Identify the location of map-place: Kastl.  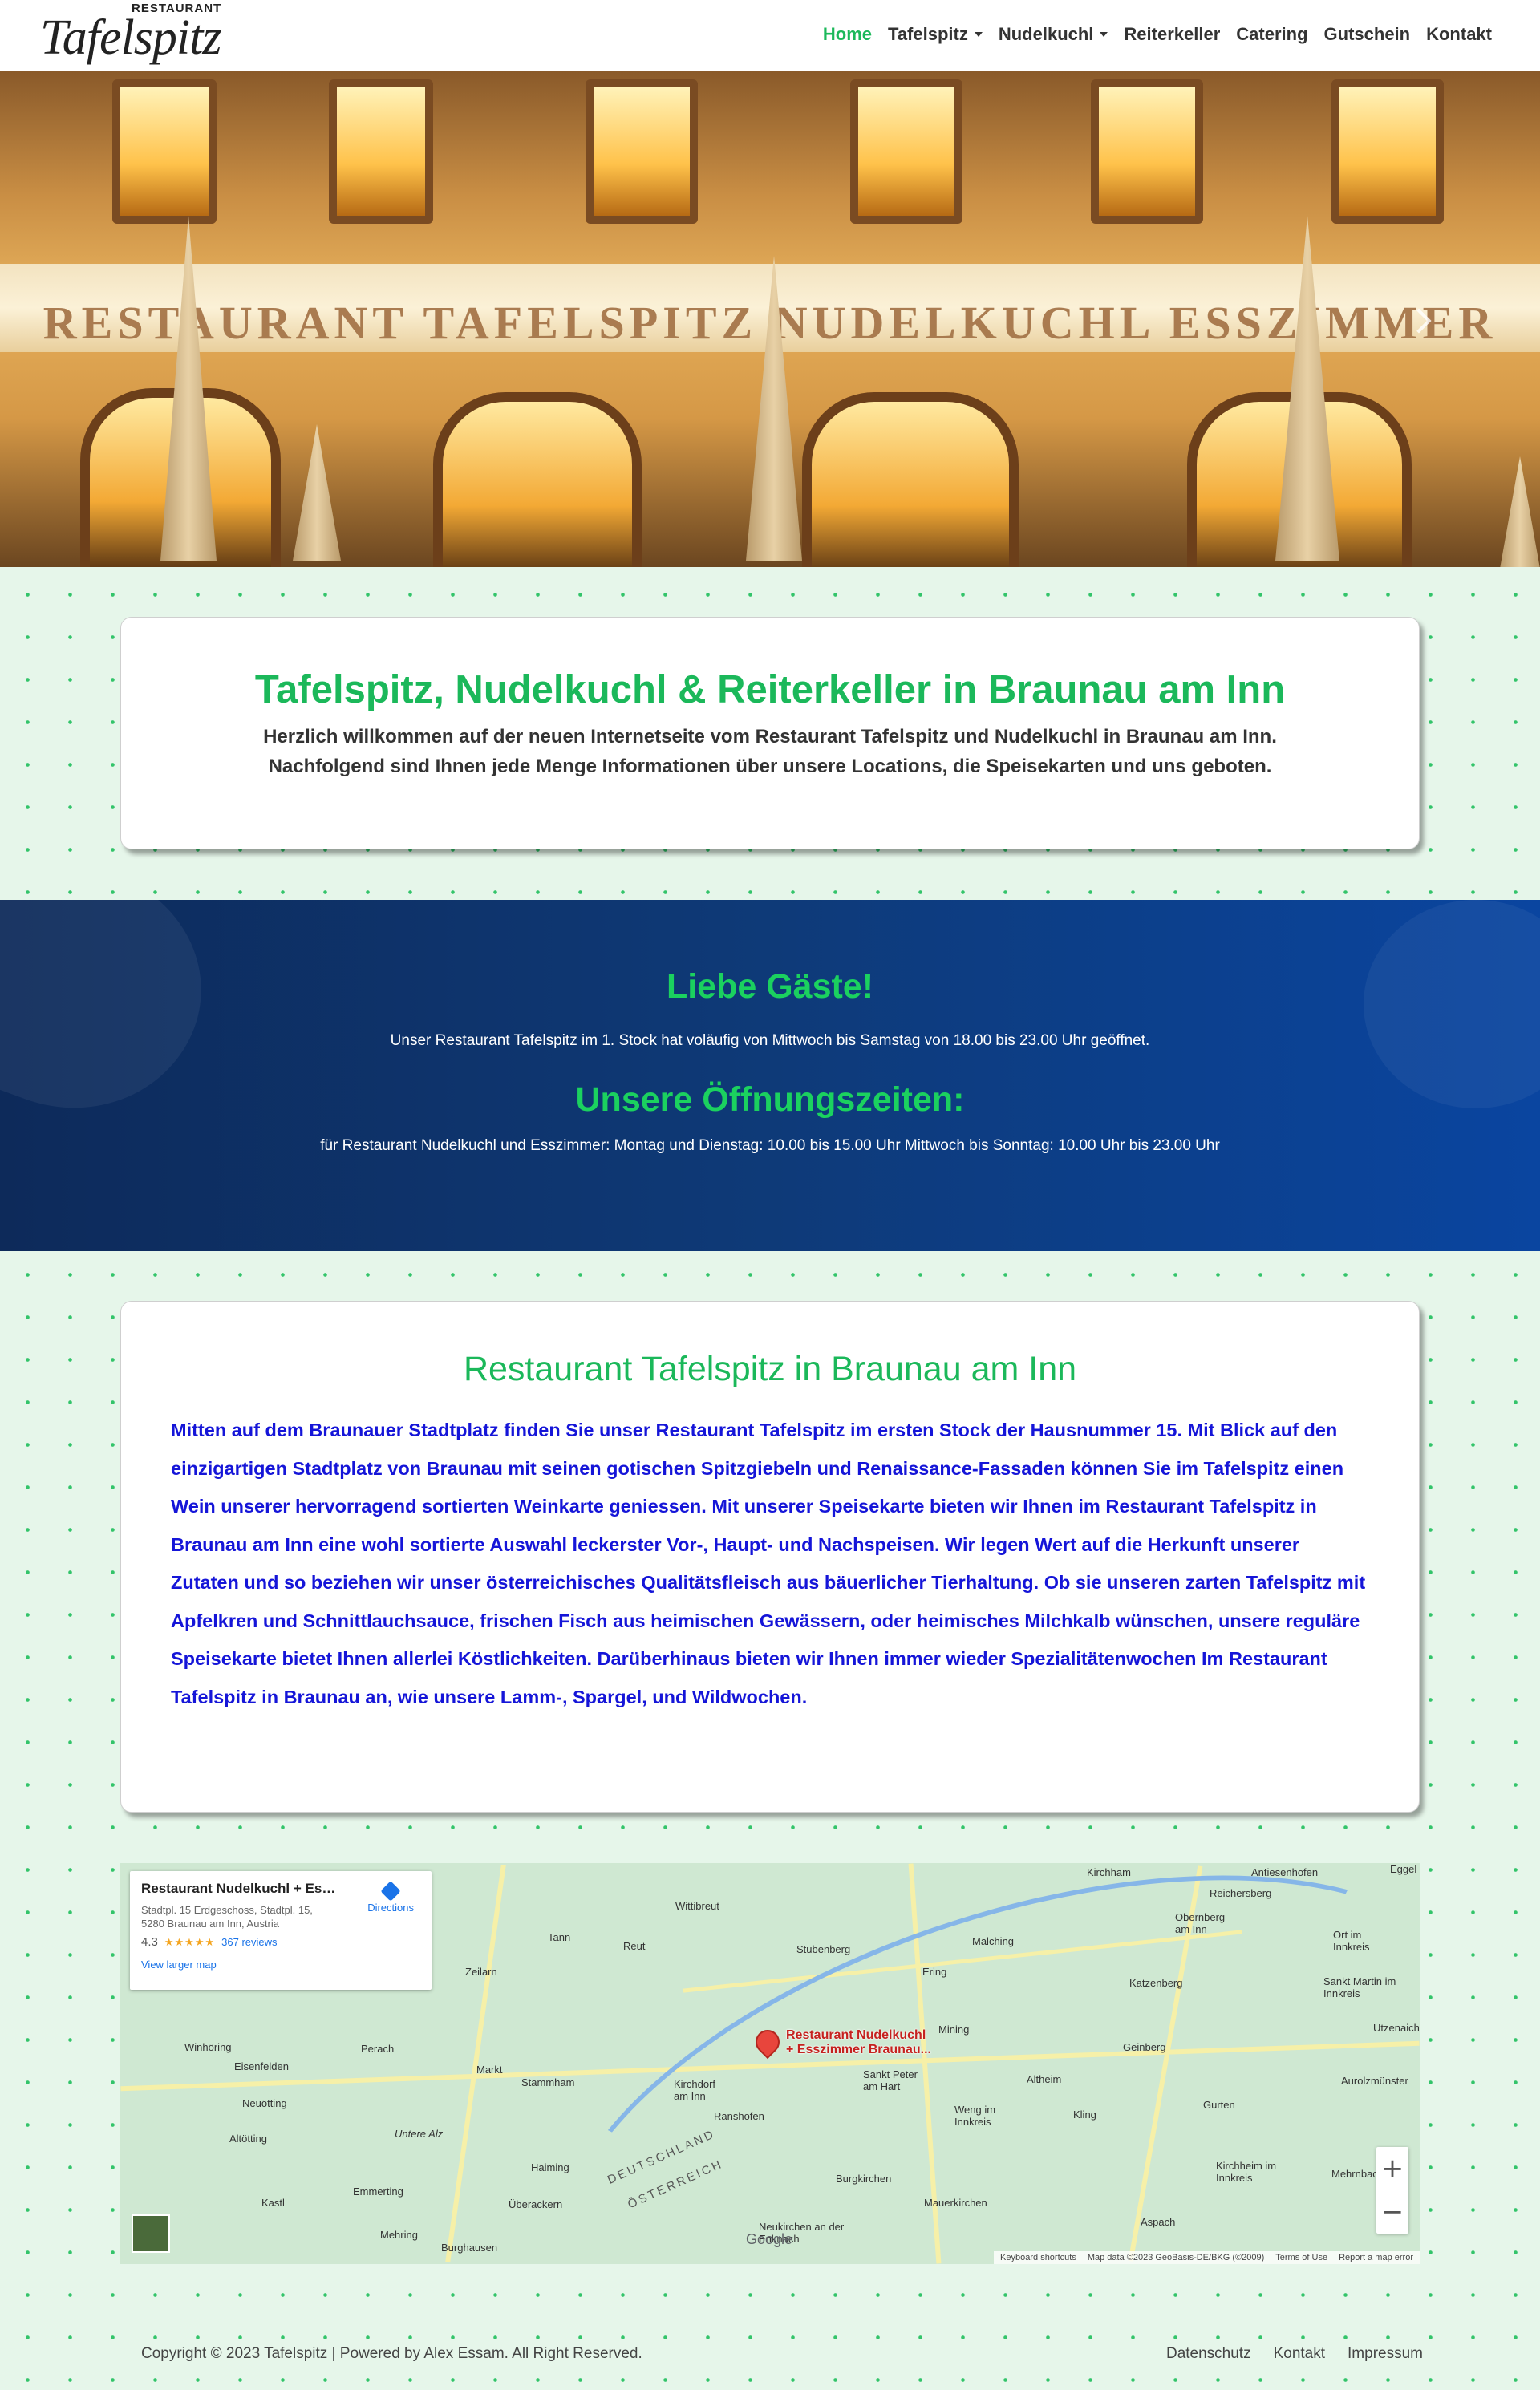
(273, 2203).